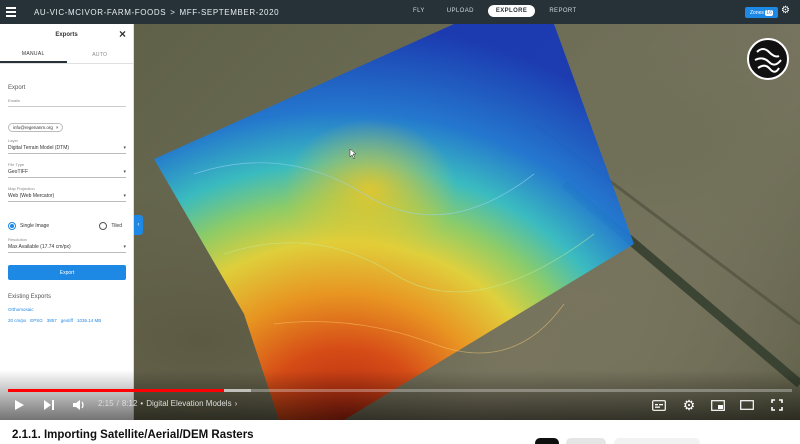 Image resolution: width=800 pixels, height=444 pixels. Describe the element at coordinates (110, 226) in the screenshot. I see `tiled-option: Tiled` at that location.